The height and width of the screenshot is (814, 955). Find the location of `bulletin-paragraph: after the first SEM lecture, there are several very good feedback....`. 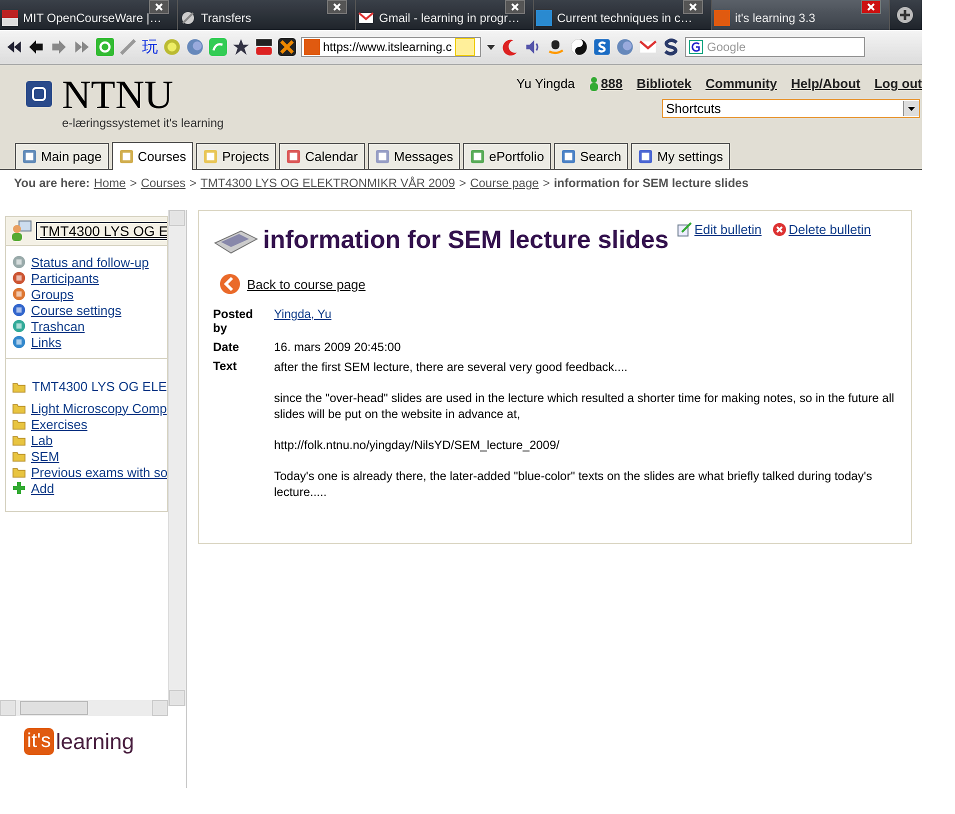

bulletin-paragraph: after the first SEM lecture, there are several very good feedback.... is located at coordinates (451, 367).